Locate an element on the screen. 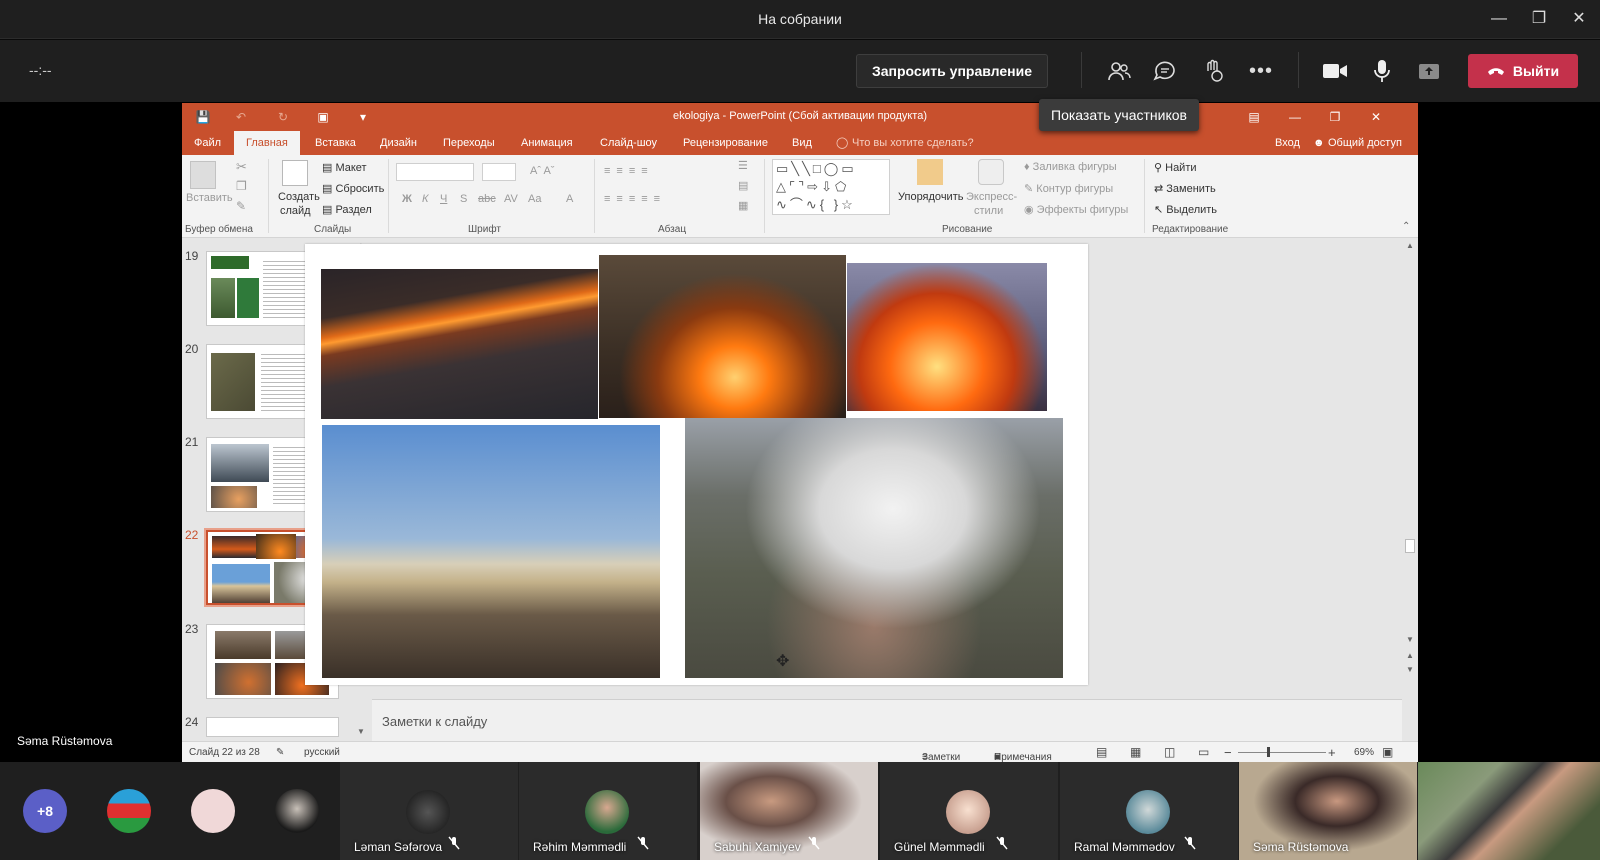  font-color-icon: A is located at coordinates (569, 199).